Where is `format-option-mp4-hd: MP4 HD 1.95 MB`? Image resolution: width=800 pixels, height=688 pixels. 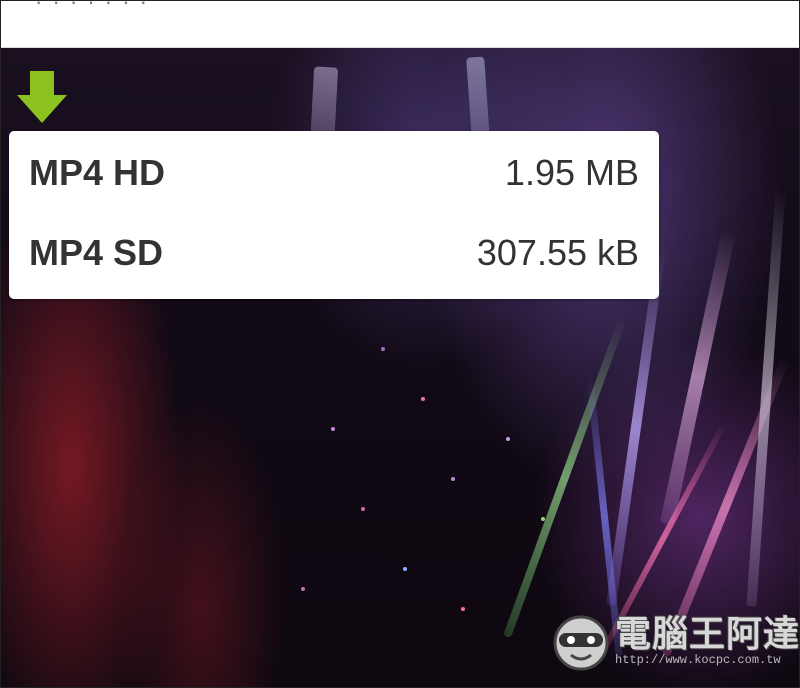 format-option-mp4-hd: MP4 HD 1.95 MB is located at coordinates (334, 173).